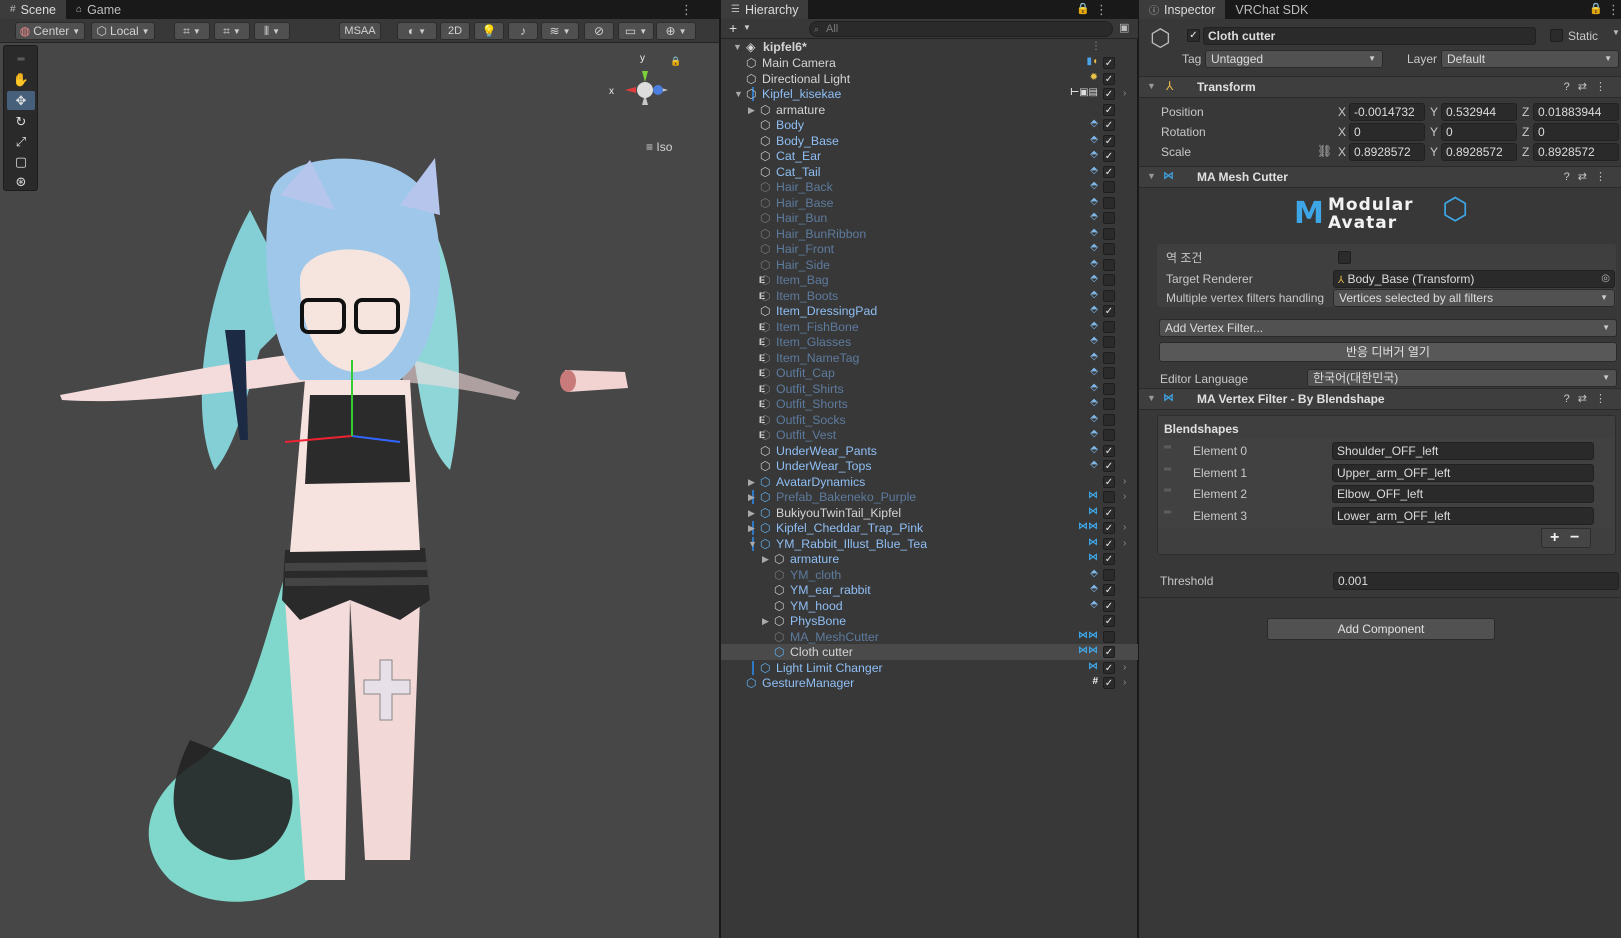 The width and height of the screenshot is (1621, 938). Describe the element at coordinates (1193, 35) in the screenshot. I see `active-checkbox: ✓` at that location.